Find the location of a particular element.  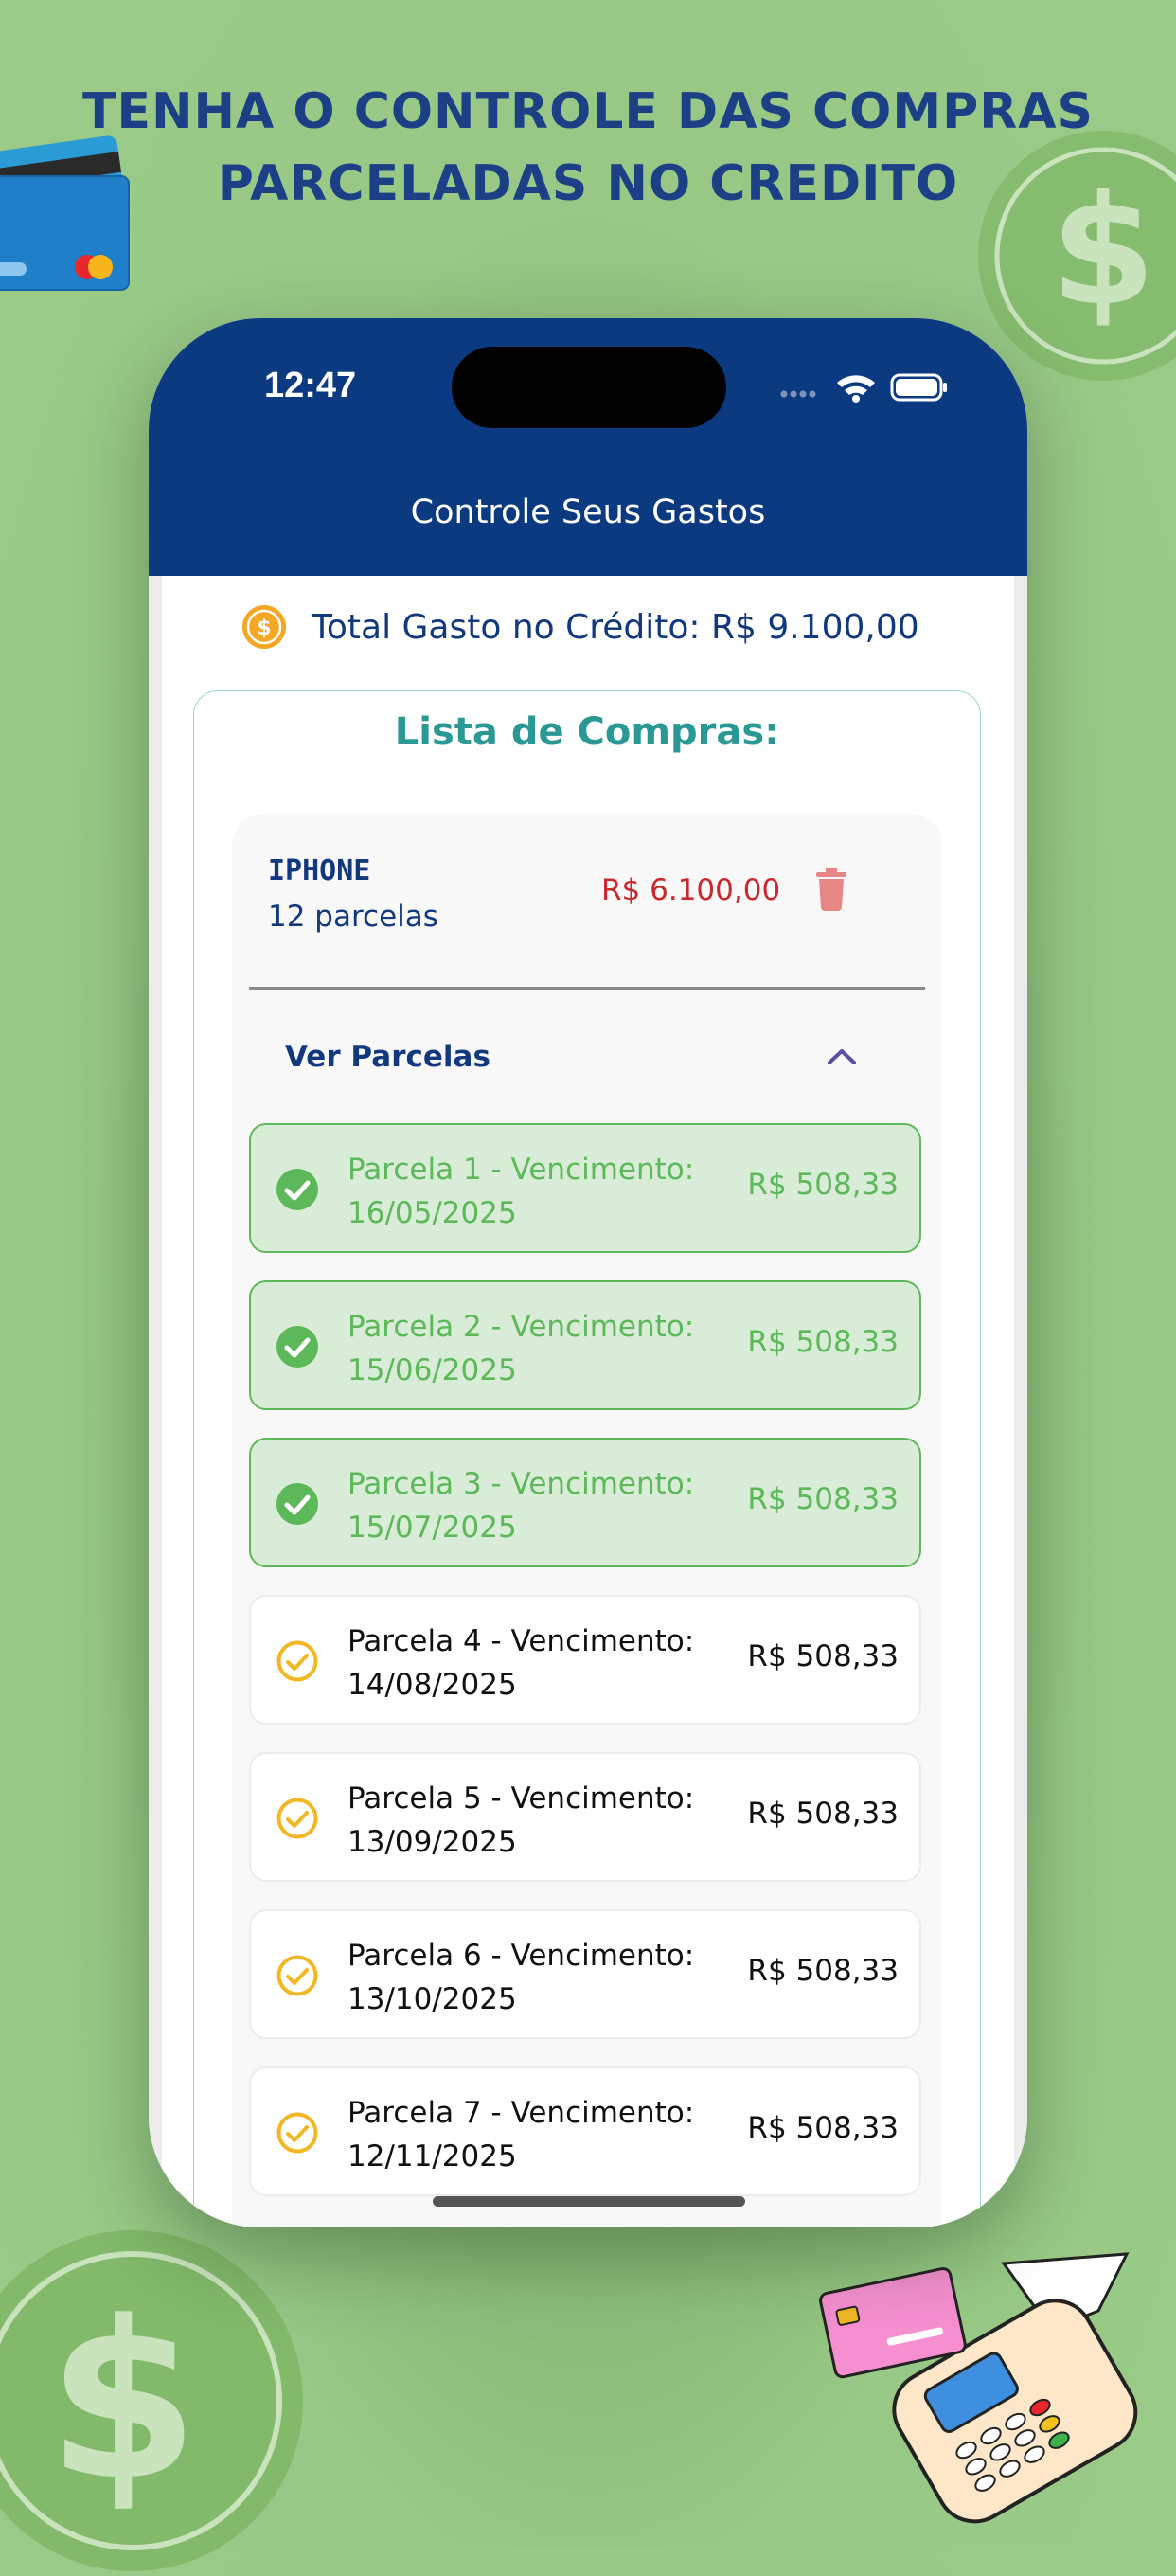

status-icons is located at coordinates (863, 387).